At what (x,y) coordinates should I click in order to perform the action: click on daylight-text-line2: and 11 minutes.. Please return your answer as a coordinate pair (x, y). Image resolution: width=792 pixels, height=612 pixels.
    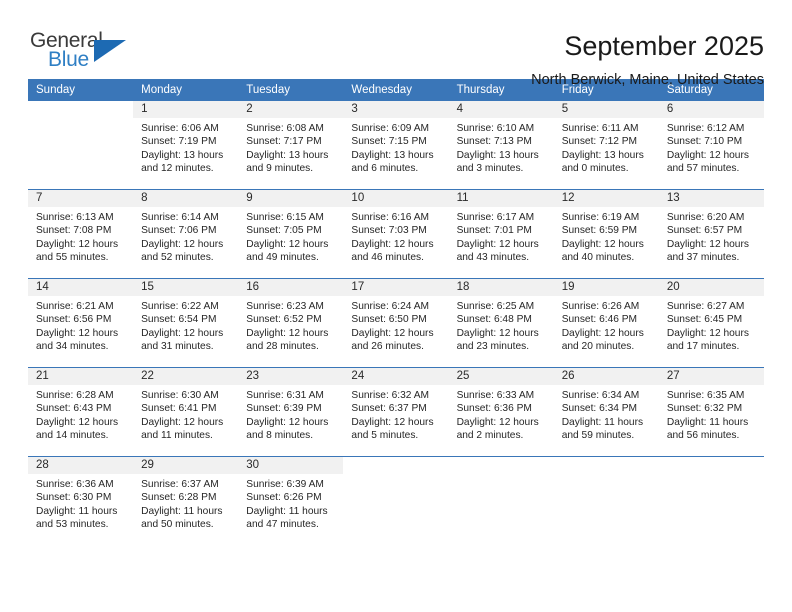
    Looking at the image, I should click on (177, 436).